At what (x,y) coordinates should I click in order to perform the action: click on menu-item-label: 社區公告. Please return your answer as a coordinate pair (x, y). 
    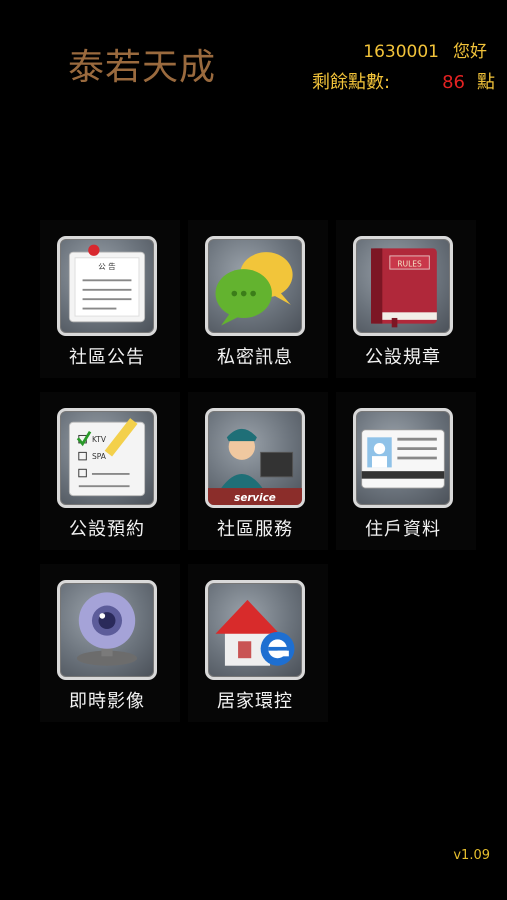
    Looking at the image, I should click on (107, 357).